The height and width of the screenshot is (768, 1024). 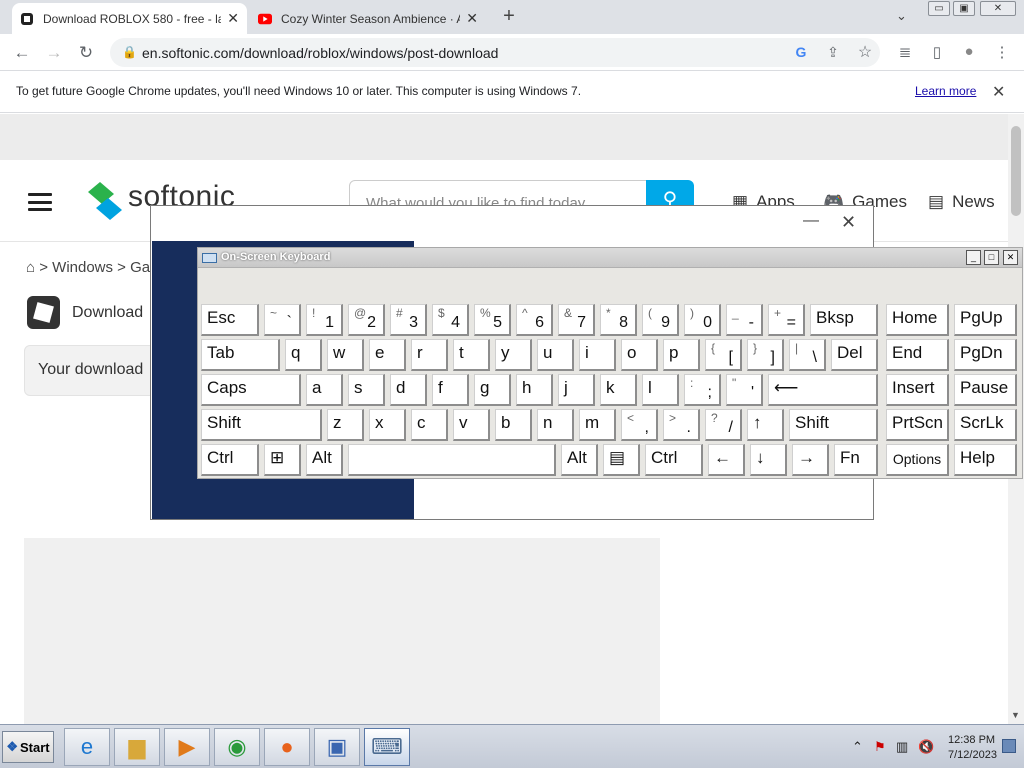 I want to click on key-options: Options, so click(x=917, y=460).